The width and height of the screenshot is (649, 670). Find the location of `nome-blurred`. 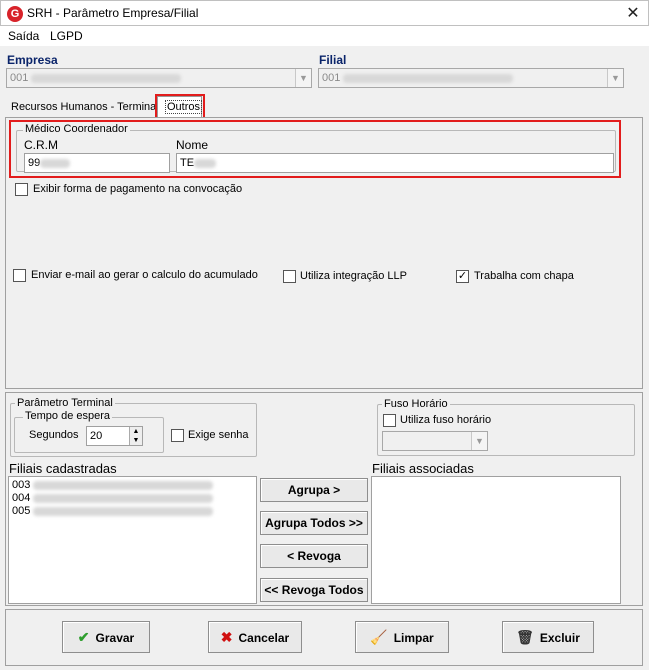

nome-blurred is located at coordinates (205, 163).